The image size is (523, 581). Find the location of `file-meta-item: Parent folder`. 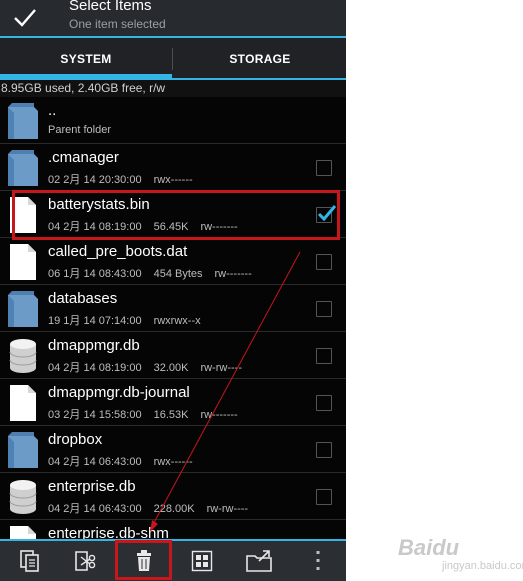

file-meta-item: Parent folder is located at coordinates (79, 130).